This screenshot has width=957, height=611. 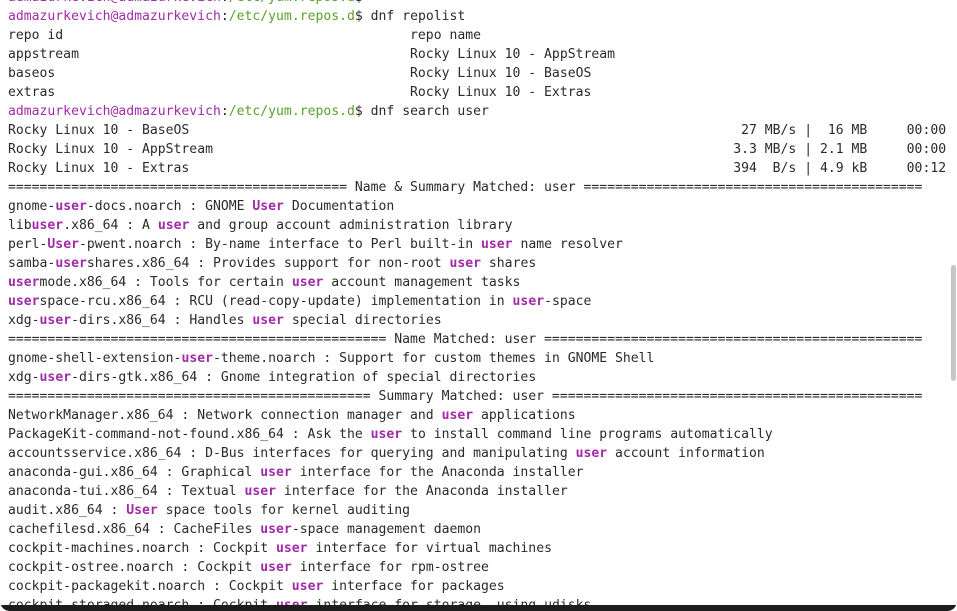 What do you see at coordinates (567, 244) in the screenshot?
I see `output-text: name resolver` at bounding box center [567, 244].